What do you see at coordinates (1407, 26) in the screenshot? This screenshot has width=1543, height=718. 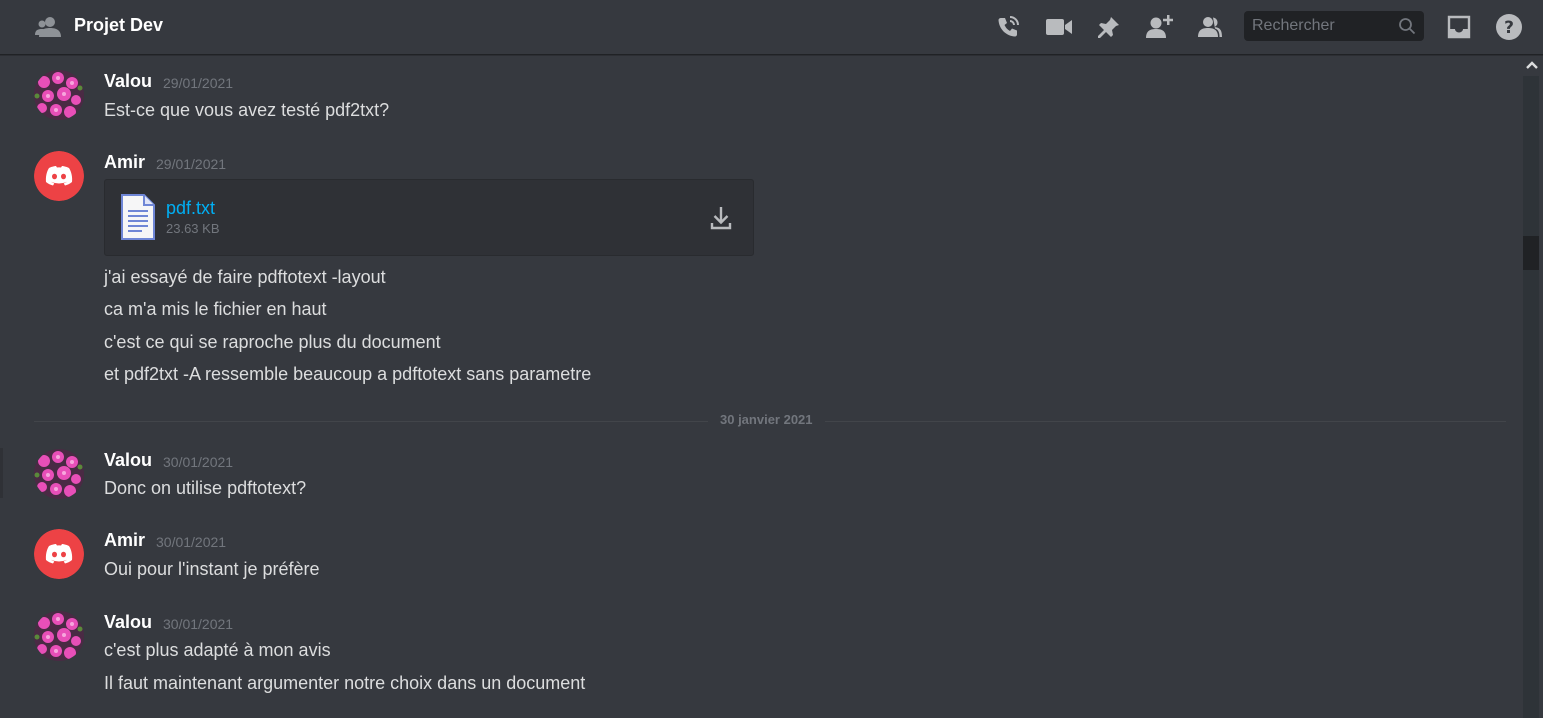 I see `search-icon` at bounding box center [1407, 26].